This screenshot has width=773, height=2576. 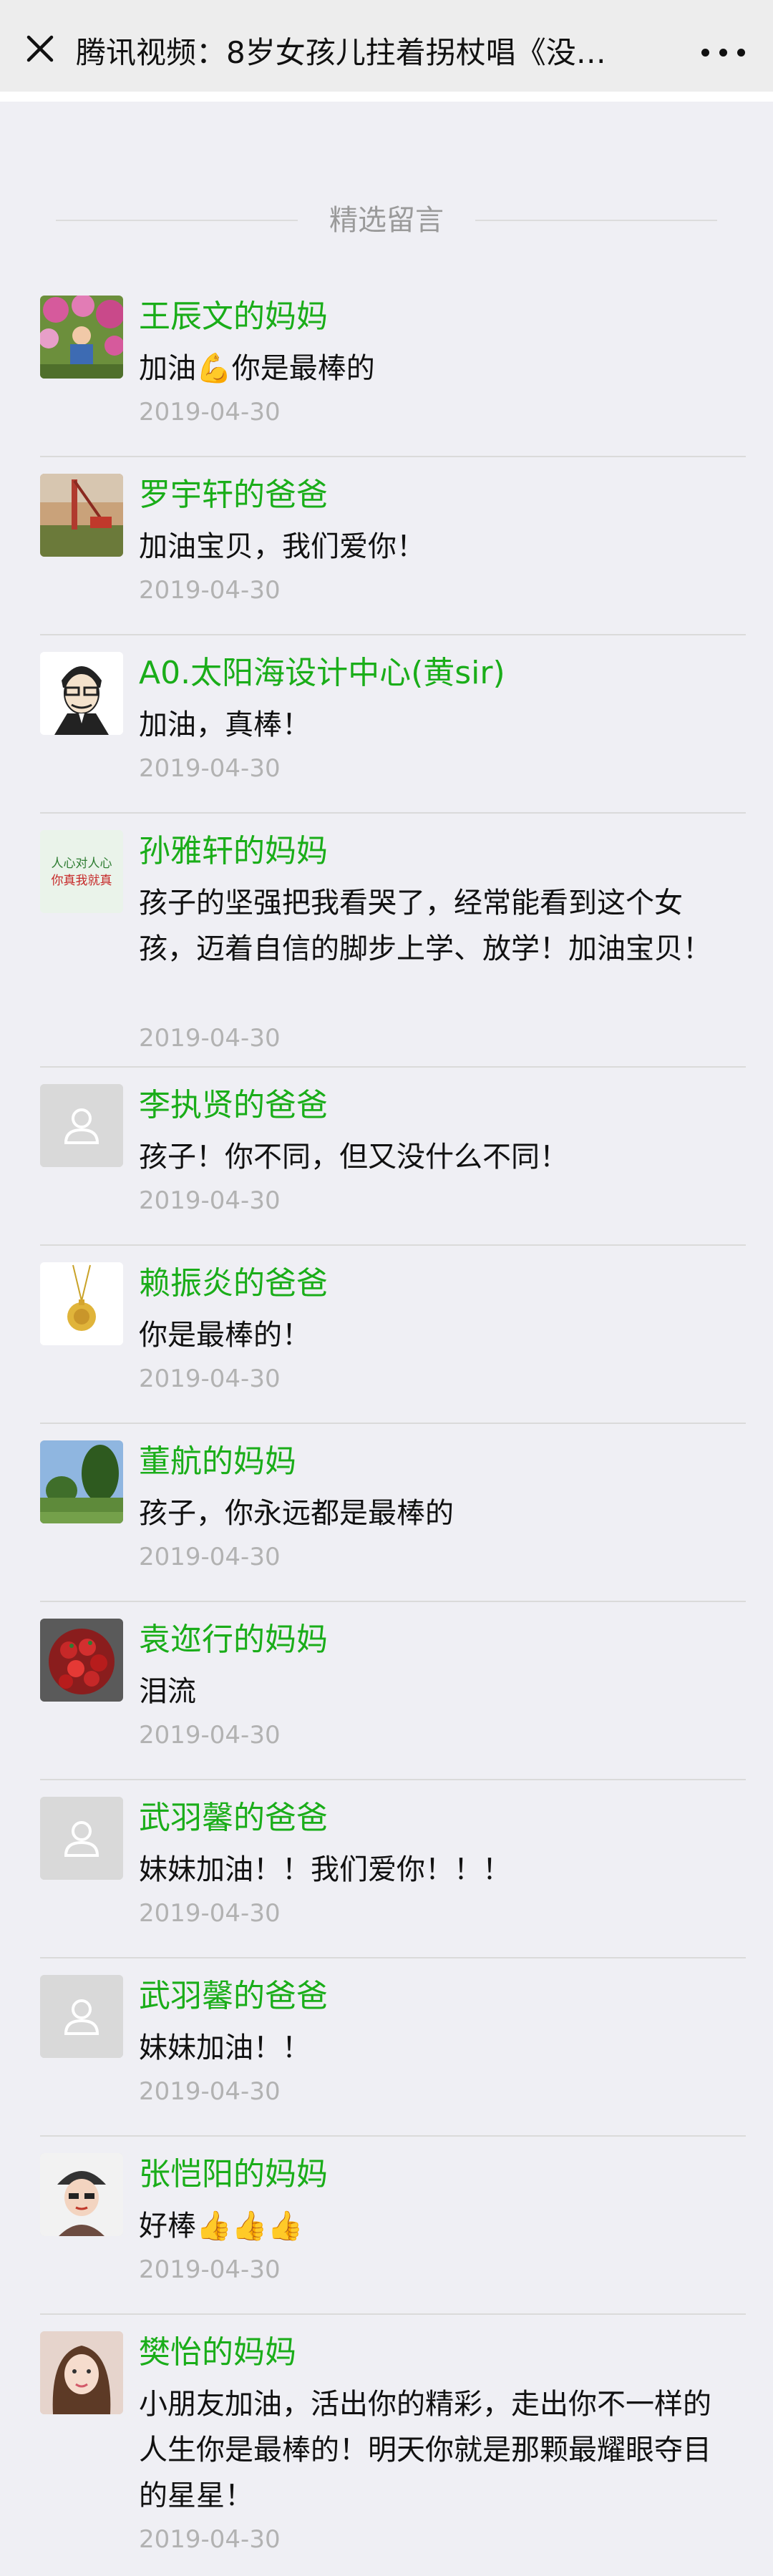 I want to click on commenter-name: 张恺阳的妈妈, so click(x=233, y=2174).